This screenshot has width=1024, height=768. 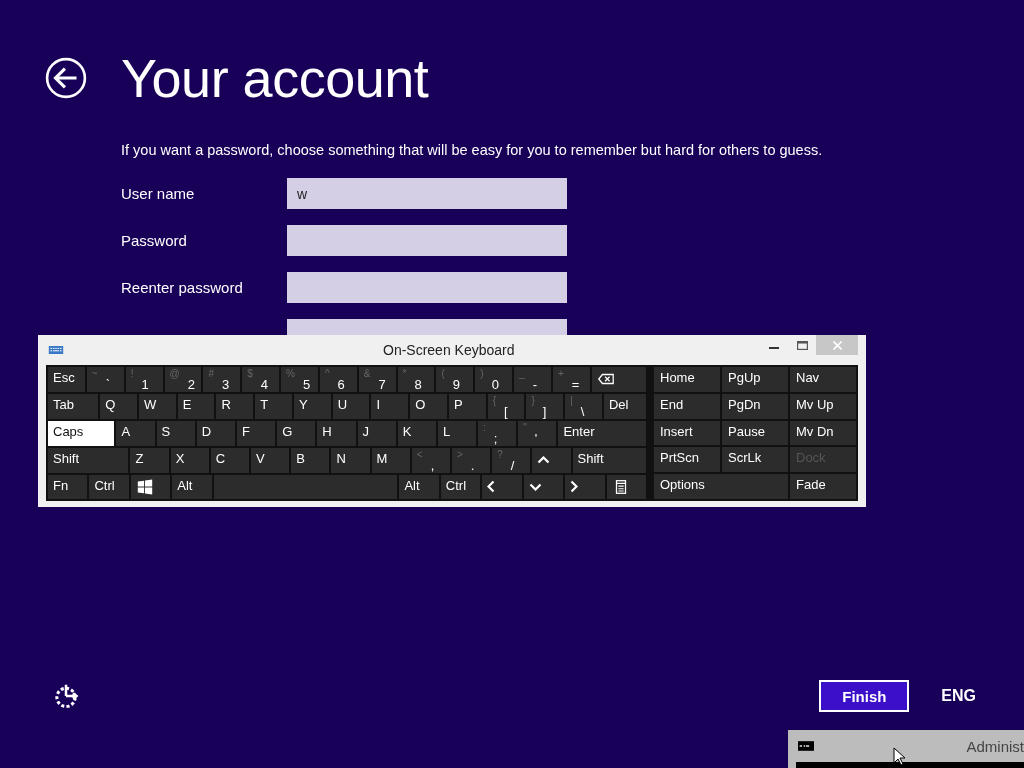 What do you see at coordinates (154, 240) in the screenshot?
I see `field-label: Password` at bounding box center [154, 240].